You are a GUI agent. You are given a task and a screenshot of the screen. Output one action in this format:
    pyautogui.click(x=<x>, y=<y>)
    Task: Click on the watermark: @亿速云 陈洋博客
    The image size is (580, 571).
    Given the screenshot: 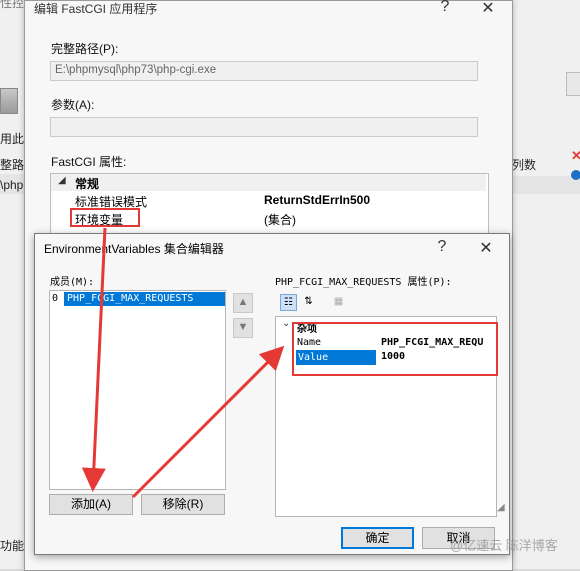 What is the action you would take?
    pyautogui.click(x=504, y=545)
    